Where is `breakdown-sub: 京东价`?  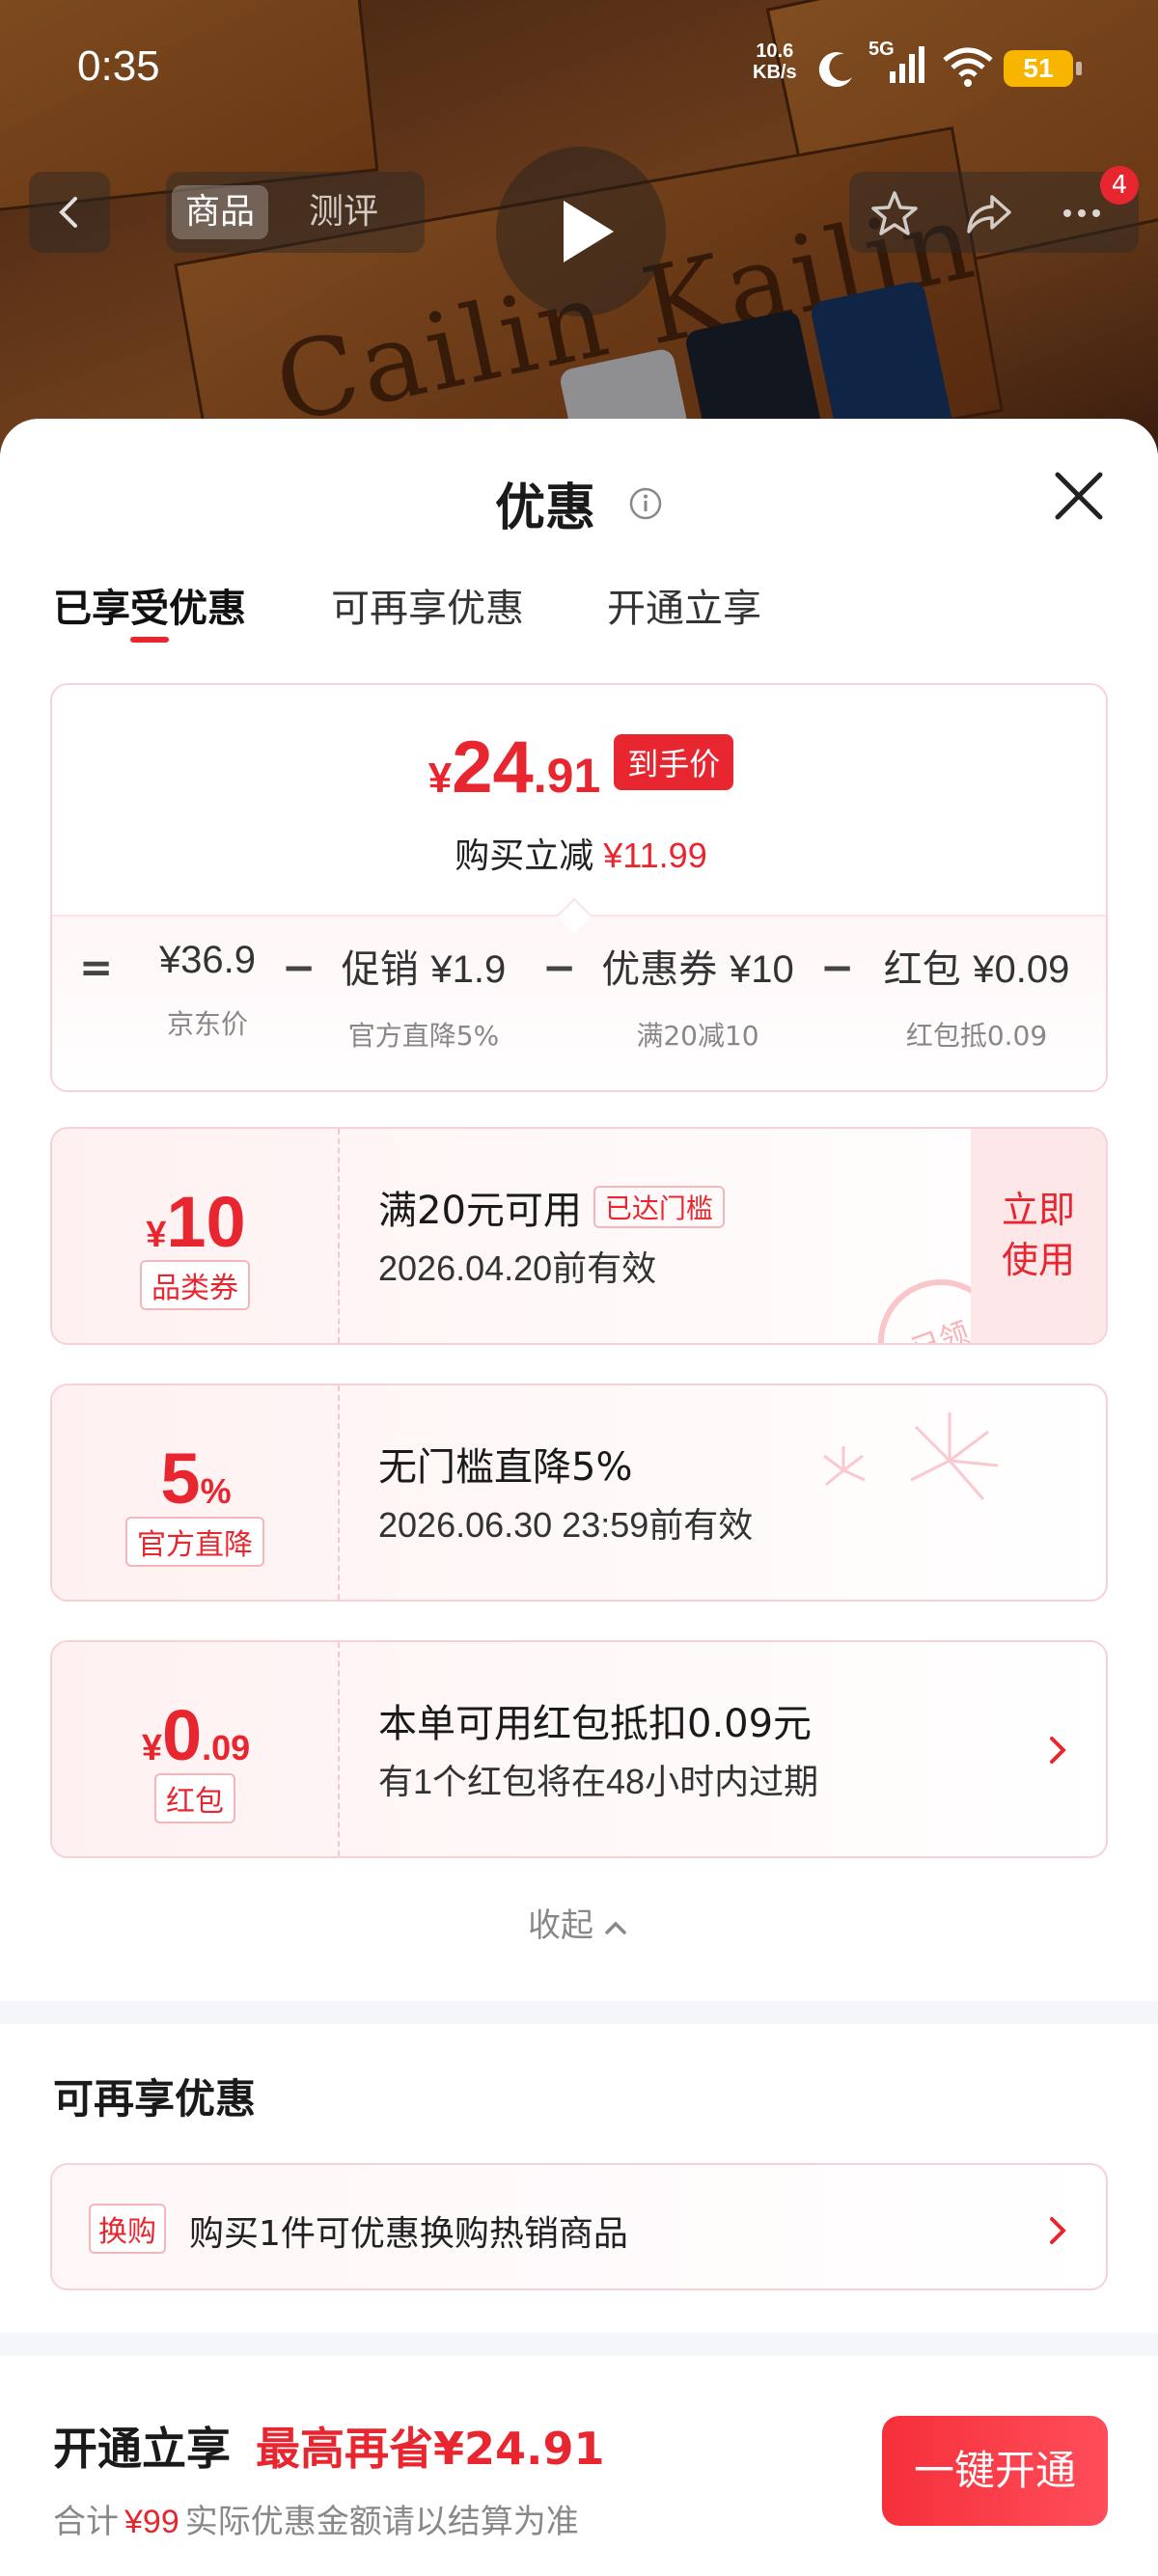 breakdown-sub: 京东价 is located at coordinates (207, 1024).